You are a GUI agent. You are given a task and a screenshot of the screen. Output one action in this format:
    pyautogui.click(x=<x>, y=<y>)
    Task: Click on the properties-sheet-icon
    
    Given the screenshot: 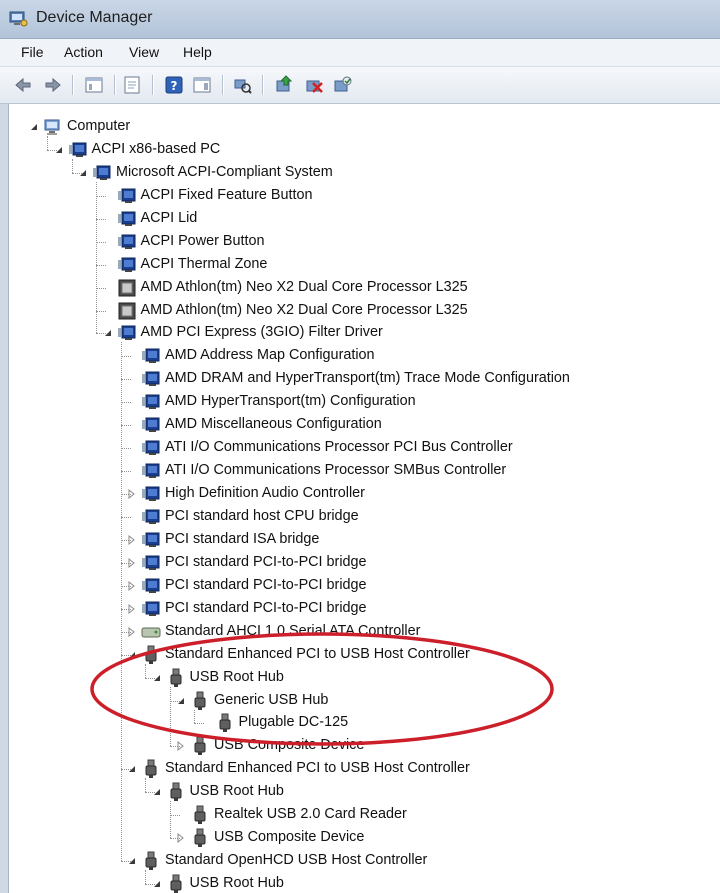 What is the action you would take?
    pyautogui.click(x=132, y=85)
    